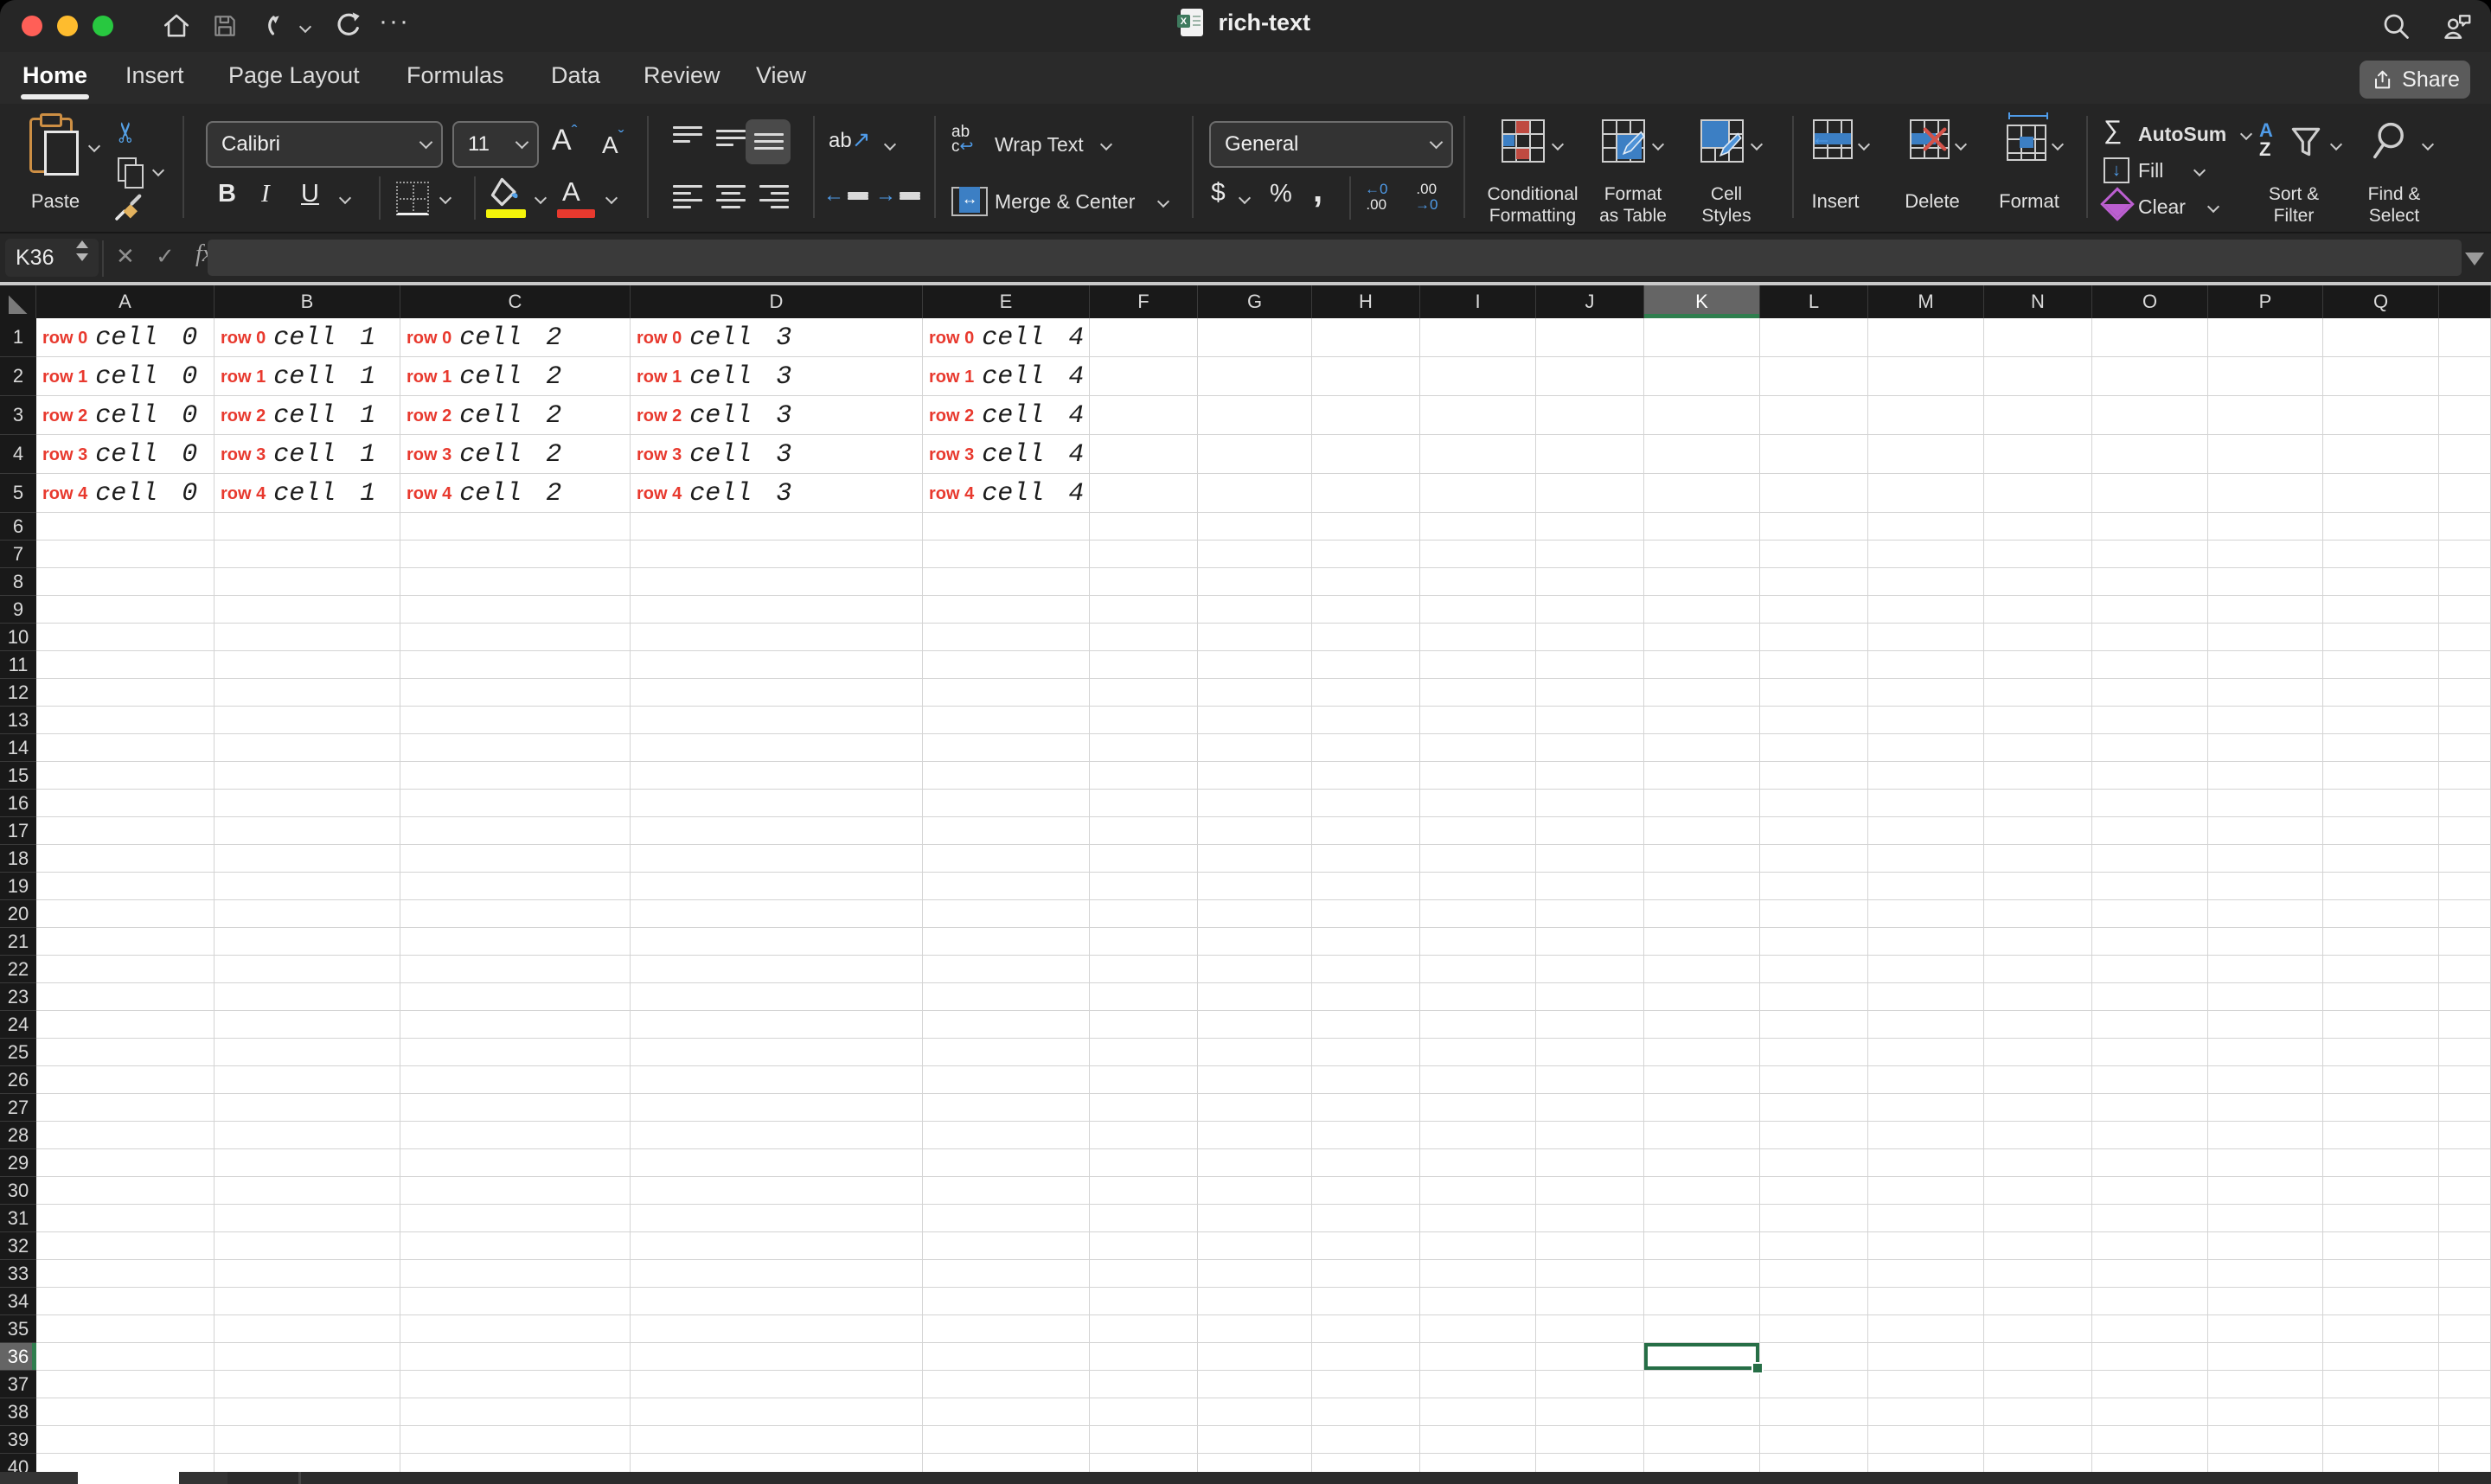 The image size is (2491, 1484). What do you see at coordinates (2150, 1274) in the screenshot?
I see `cell-O33` at bounding box center [2150, 1274].